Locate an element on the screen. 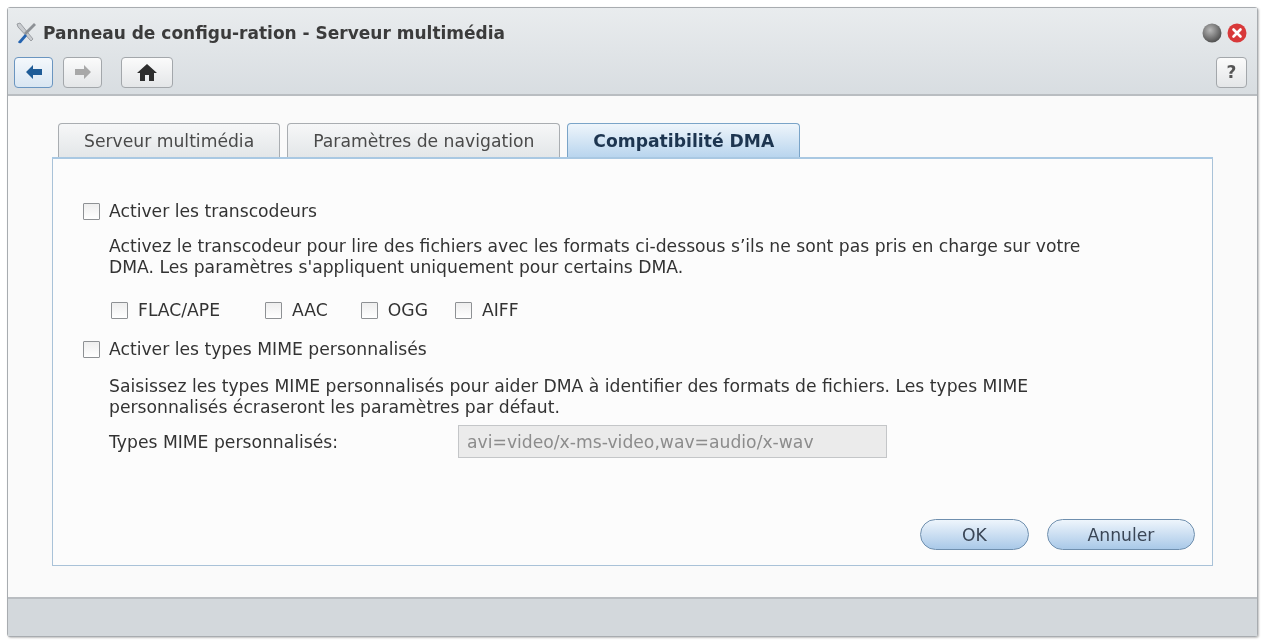 Image resolution: width=1262 pixels, height=640 pixels. home-icon is located at coordinates (147, 72).